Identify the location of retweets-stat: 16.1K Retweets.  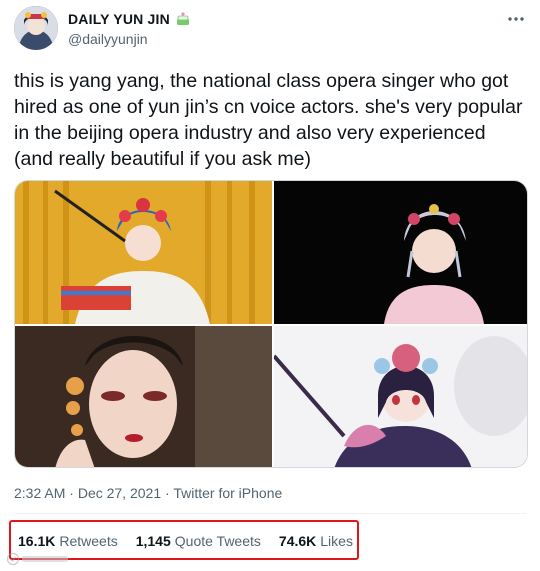
(68, 541).